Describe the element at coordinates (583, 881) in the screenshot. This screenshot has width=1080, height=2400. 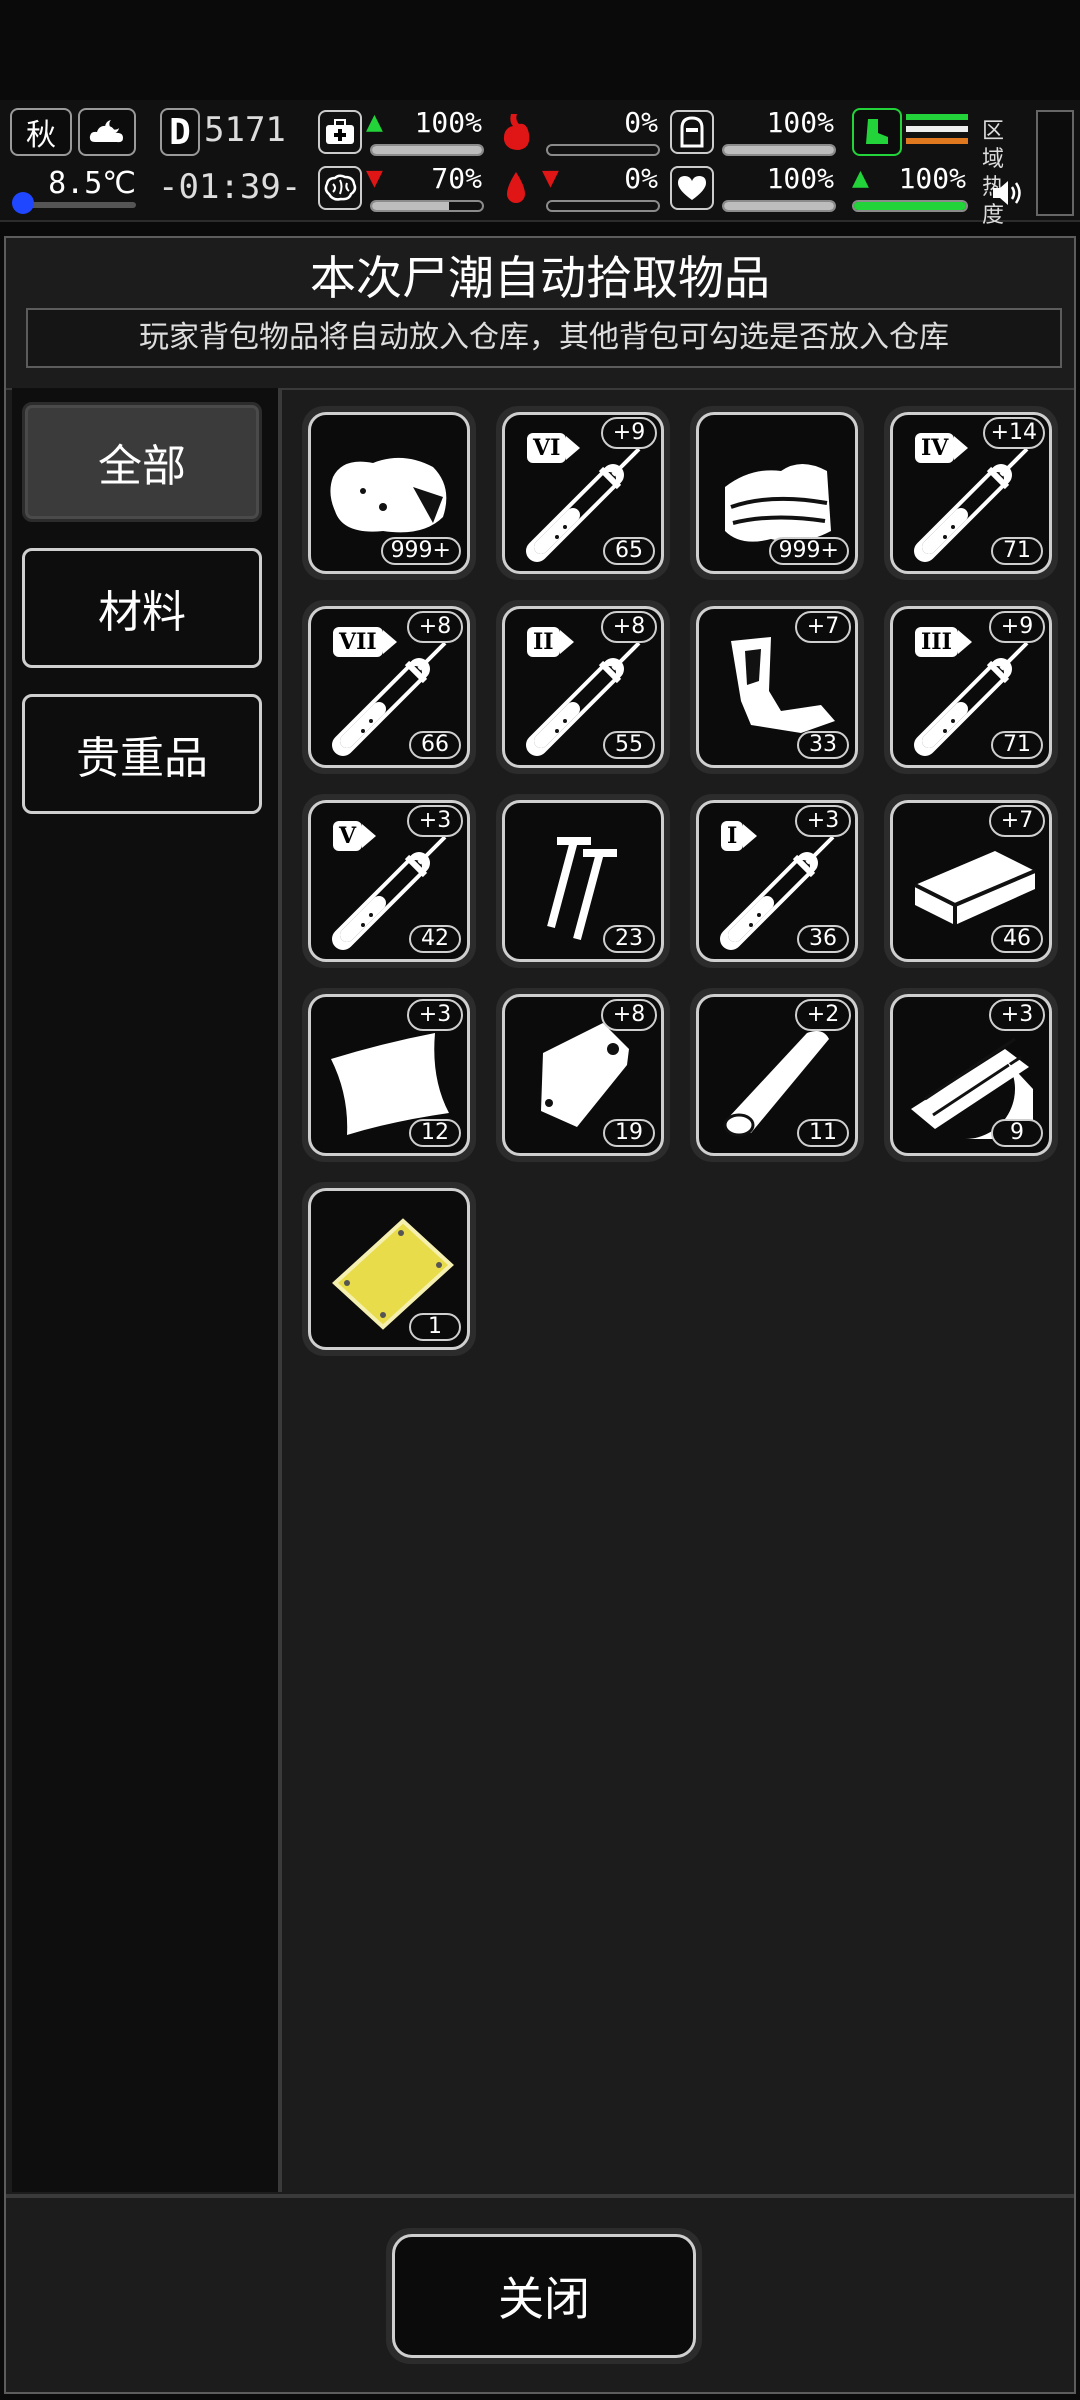
I see `item-slot: 23` at that location.